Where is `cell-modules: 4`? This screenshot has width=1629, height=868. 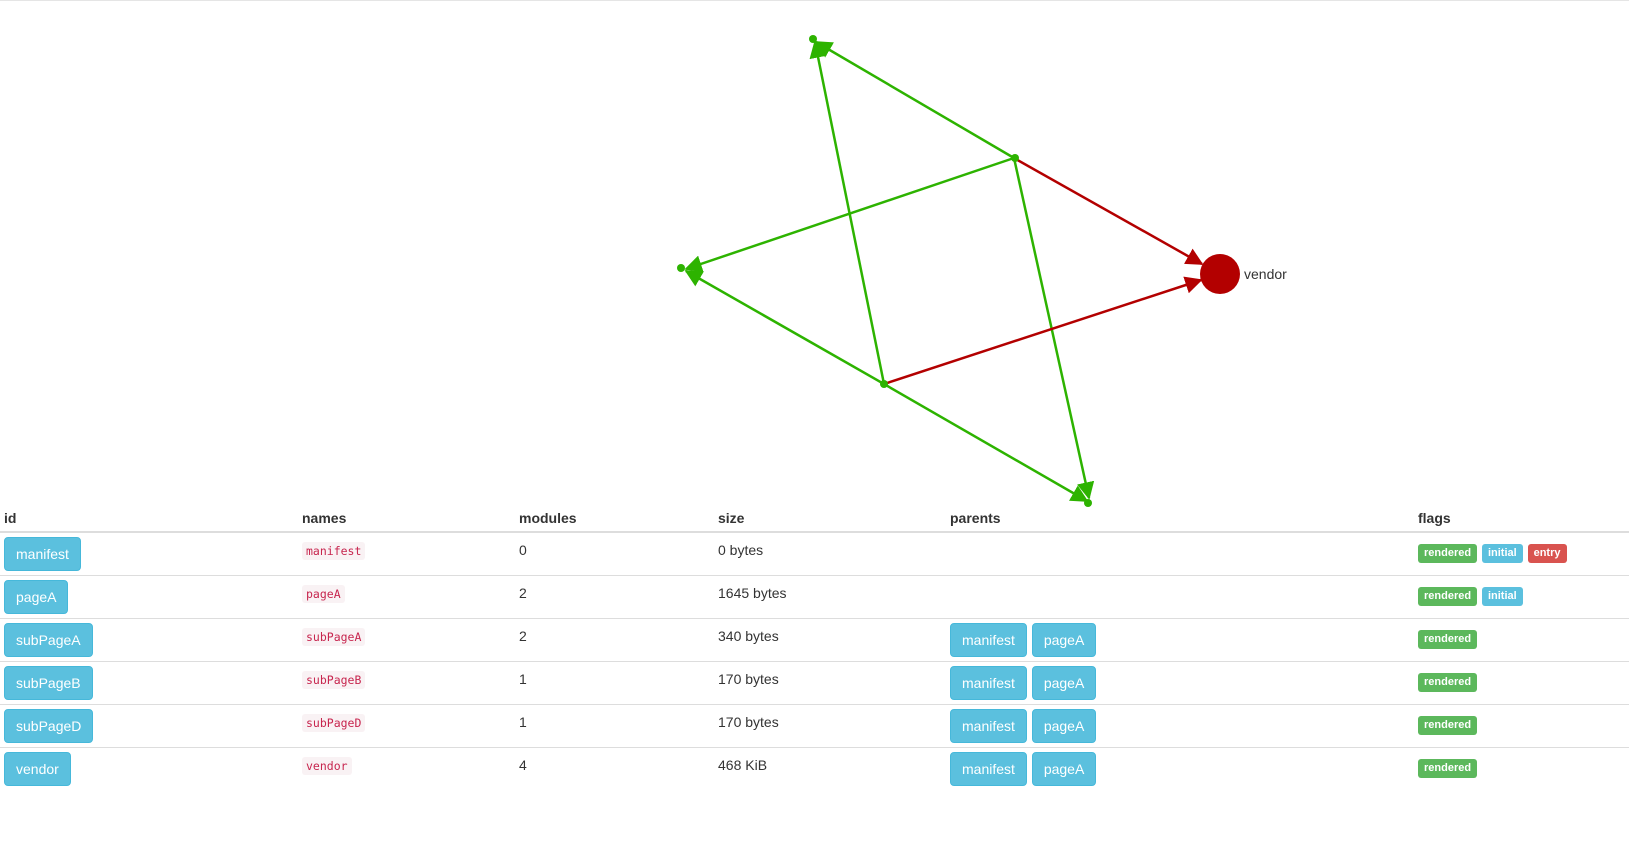
cell-modules: 4 is located at coordinates (614, 768).